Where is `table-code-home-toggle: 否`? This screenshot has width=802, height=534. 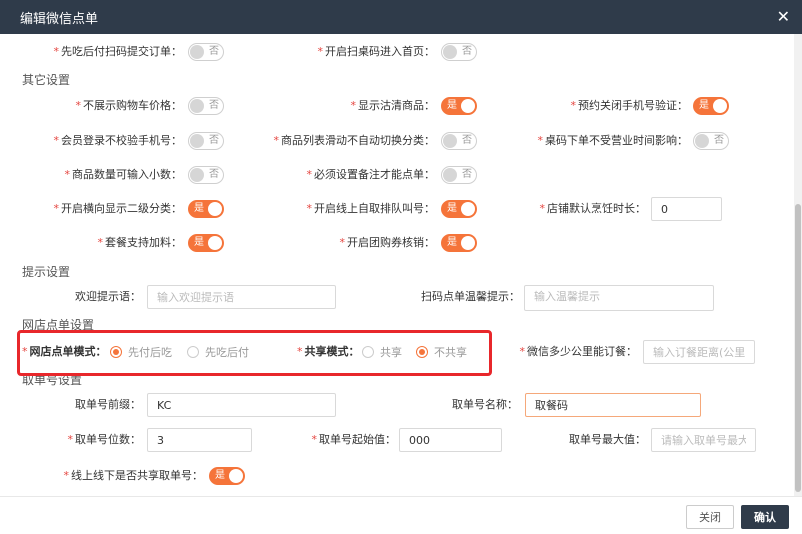 table-code-home-toggle: 否 is located at coordinates (459, 52).